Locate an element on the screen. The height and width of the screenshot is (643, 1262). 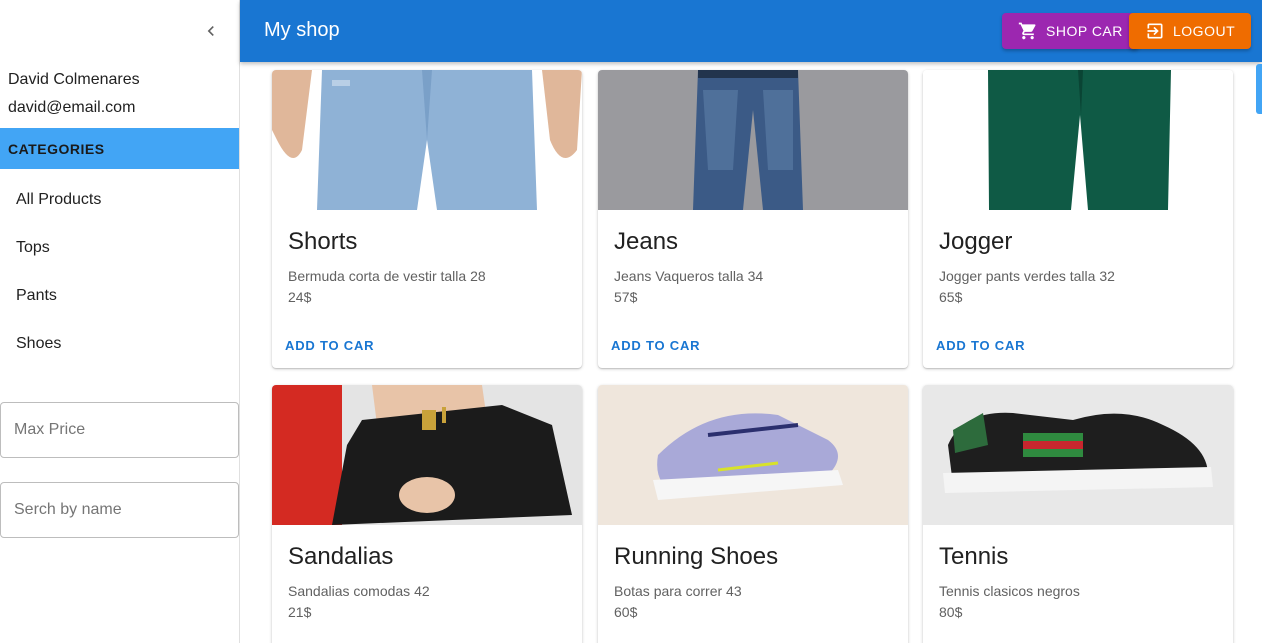
collapse-sidebar-button is located at coordinates (211, 31).